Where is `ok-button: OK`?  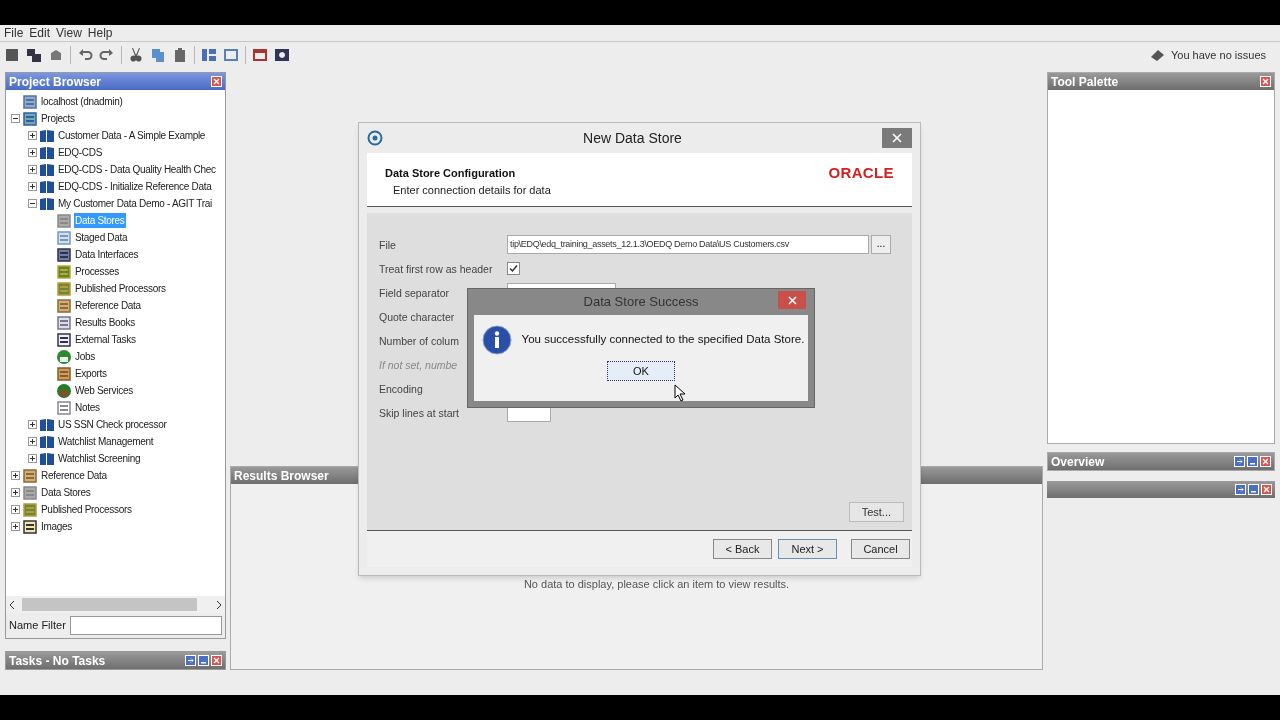
ok-button: OK is located at coordinates (641, 371).